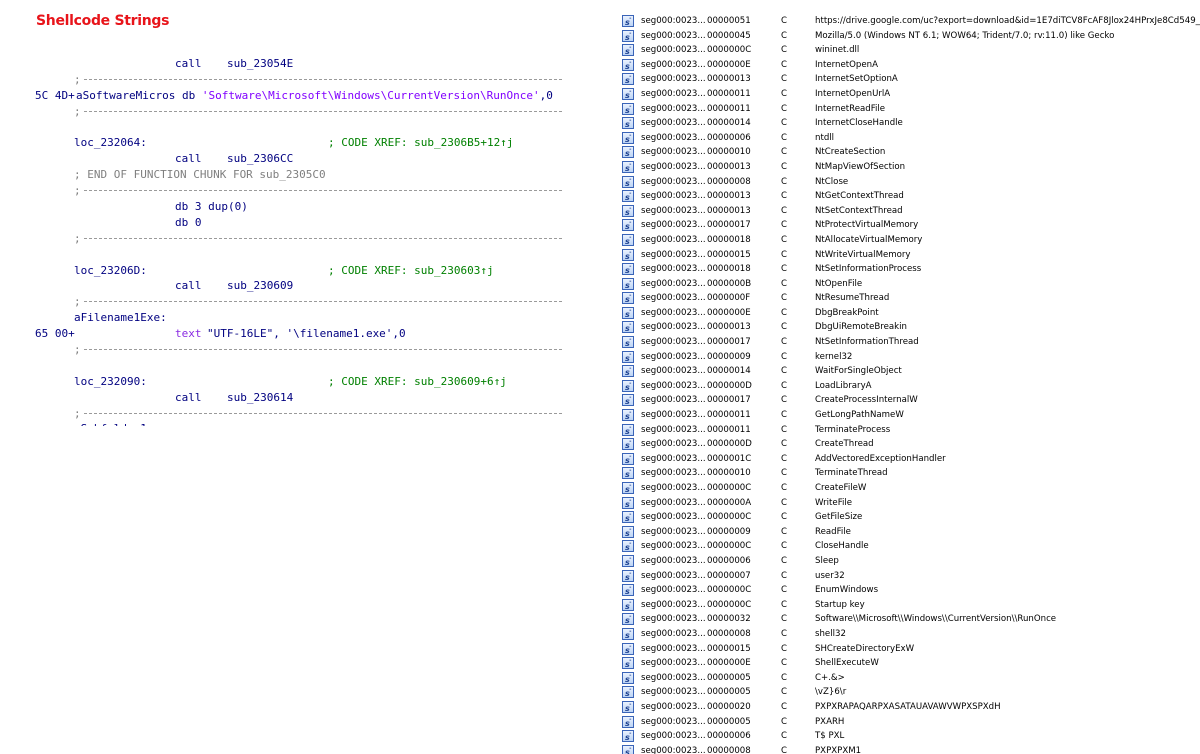 The height and width of the screenshot is (754, 1200). What do you see at coordinates (260, 64) in the screenshot?
I see `instruction-operand: sub_23054E` at bounding box center [260, 64].